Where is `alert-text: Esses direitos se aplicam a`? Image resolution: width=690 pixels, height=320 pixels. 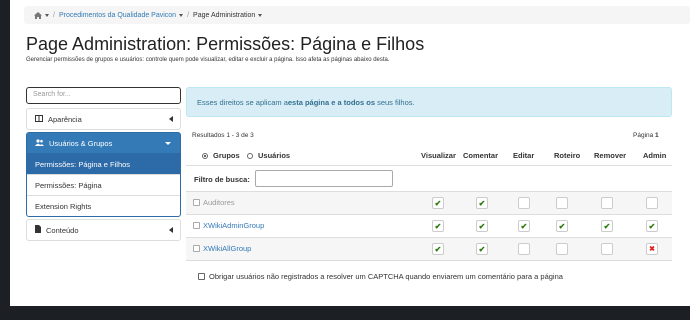
alert-text: Esses direitos se aplicam a is located at coordinates (242, 102).